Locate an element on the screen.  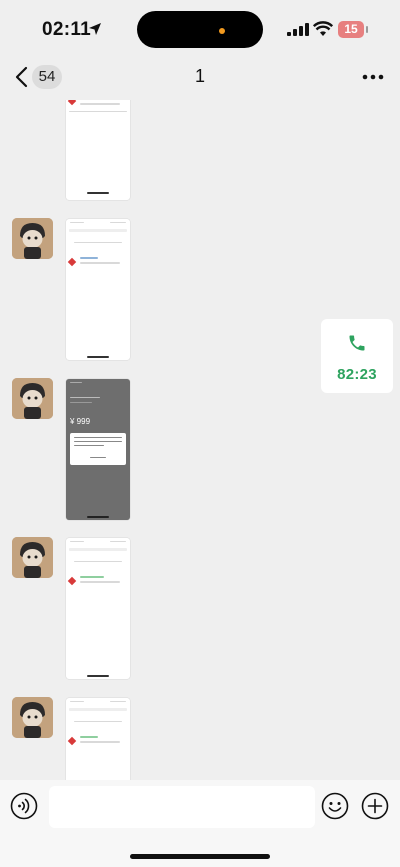
message-input-bar is located at coordinates (200, 823).